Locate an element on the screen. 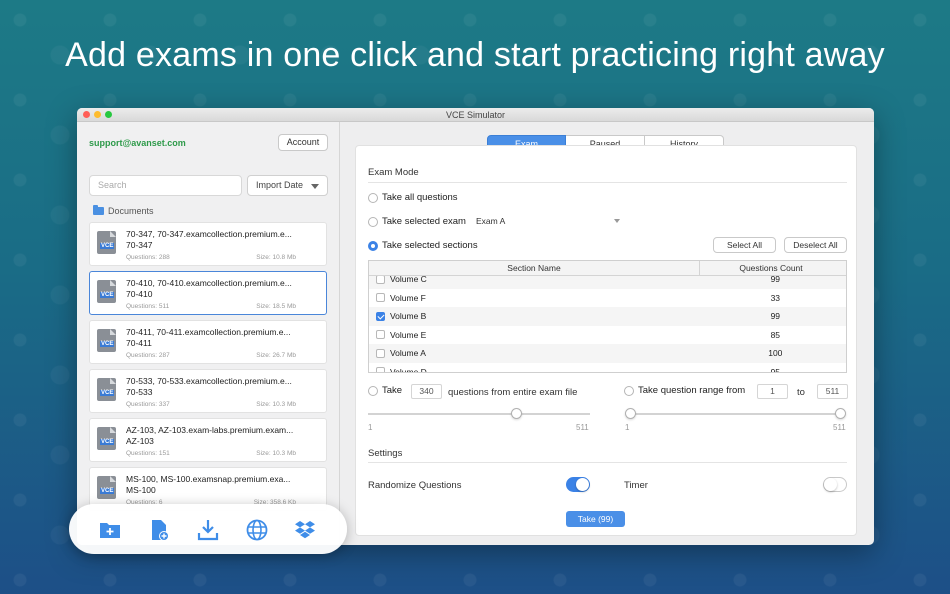 The image size is (950, 594). file-questions: Questions: 151 is located at coordinates (148, 453).